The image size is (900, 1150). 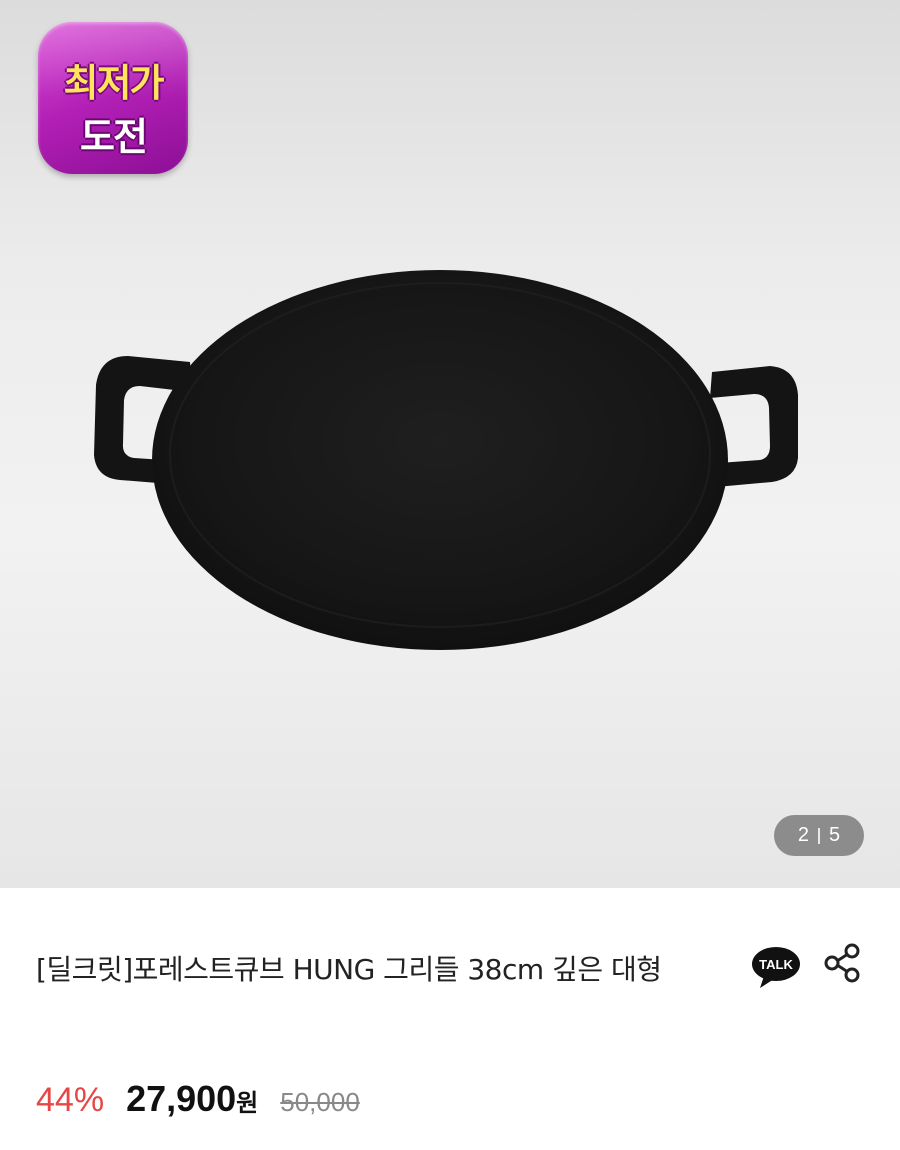 I want to click on share-button, so click(x=843, y=963).